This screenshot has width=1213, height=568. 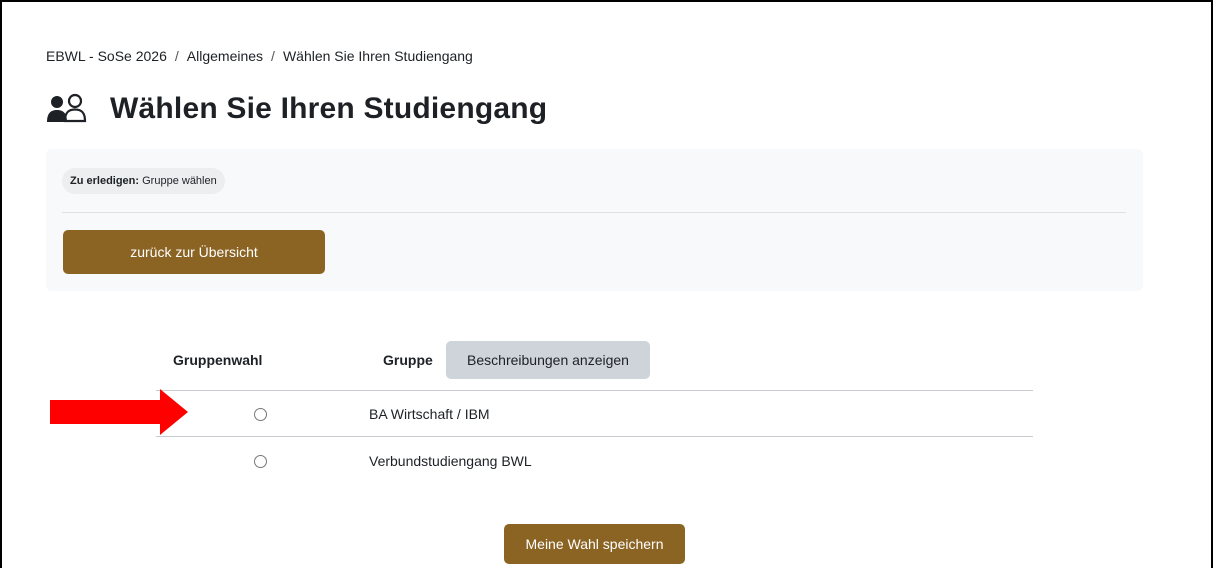 I want to click on breadcrumb-current: Wählen Sie Ihren Studiengang, so click(x=378, y=56).